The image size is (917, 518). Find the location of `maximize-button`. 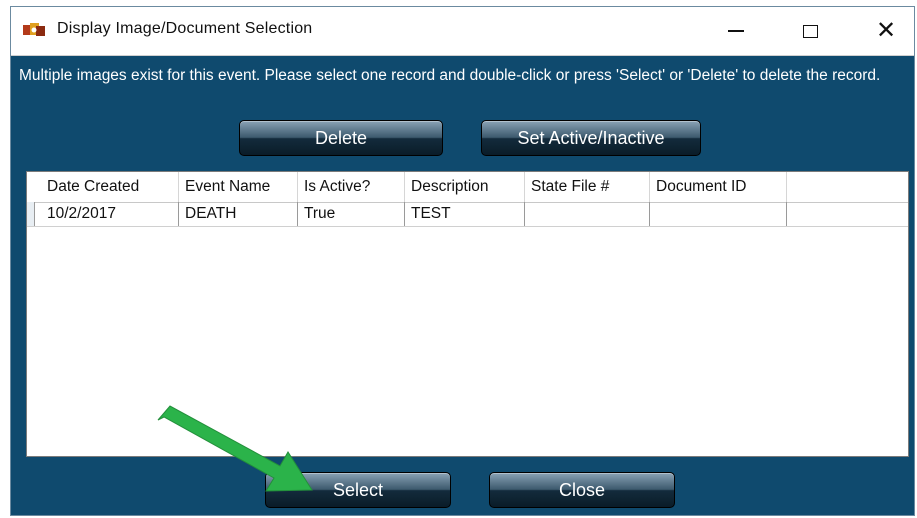

maximize-button is located at coordinates (810, 31).